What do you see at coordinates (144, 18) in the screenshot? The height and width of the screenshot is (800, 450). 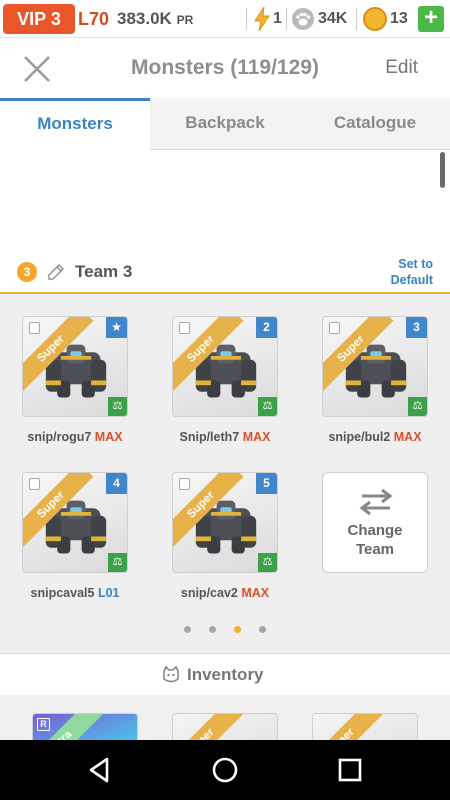 I see `power-value: 383.0K` at bounding box center [144, 18].